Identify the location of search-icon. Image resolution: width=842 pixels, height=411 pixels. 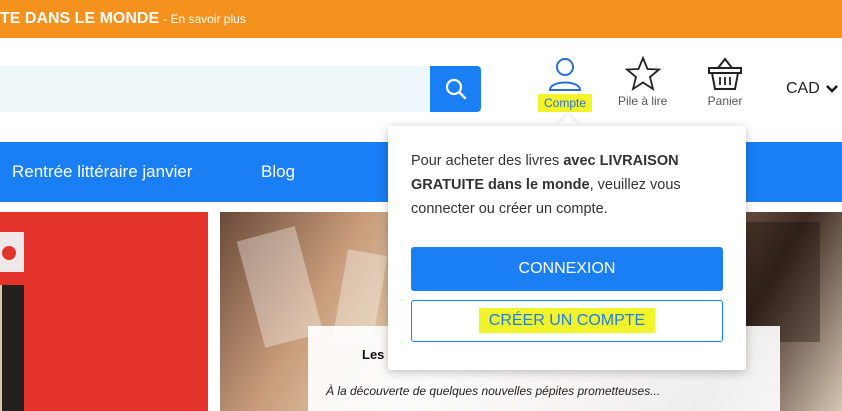
(455, 89).